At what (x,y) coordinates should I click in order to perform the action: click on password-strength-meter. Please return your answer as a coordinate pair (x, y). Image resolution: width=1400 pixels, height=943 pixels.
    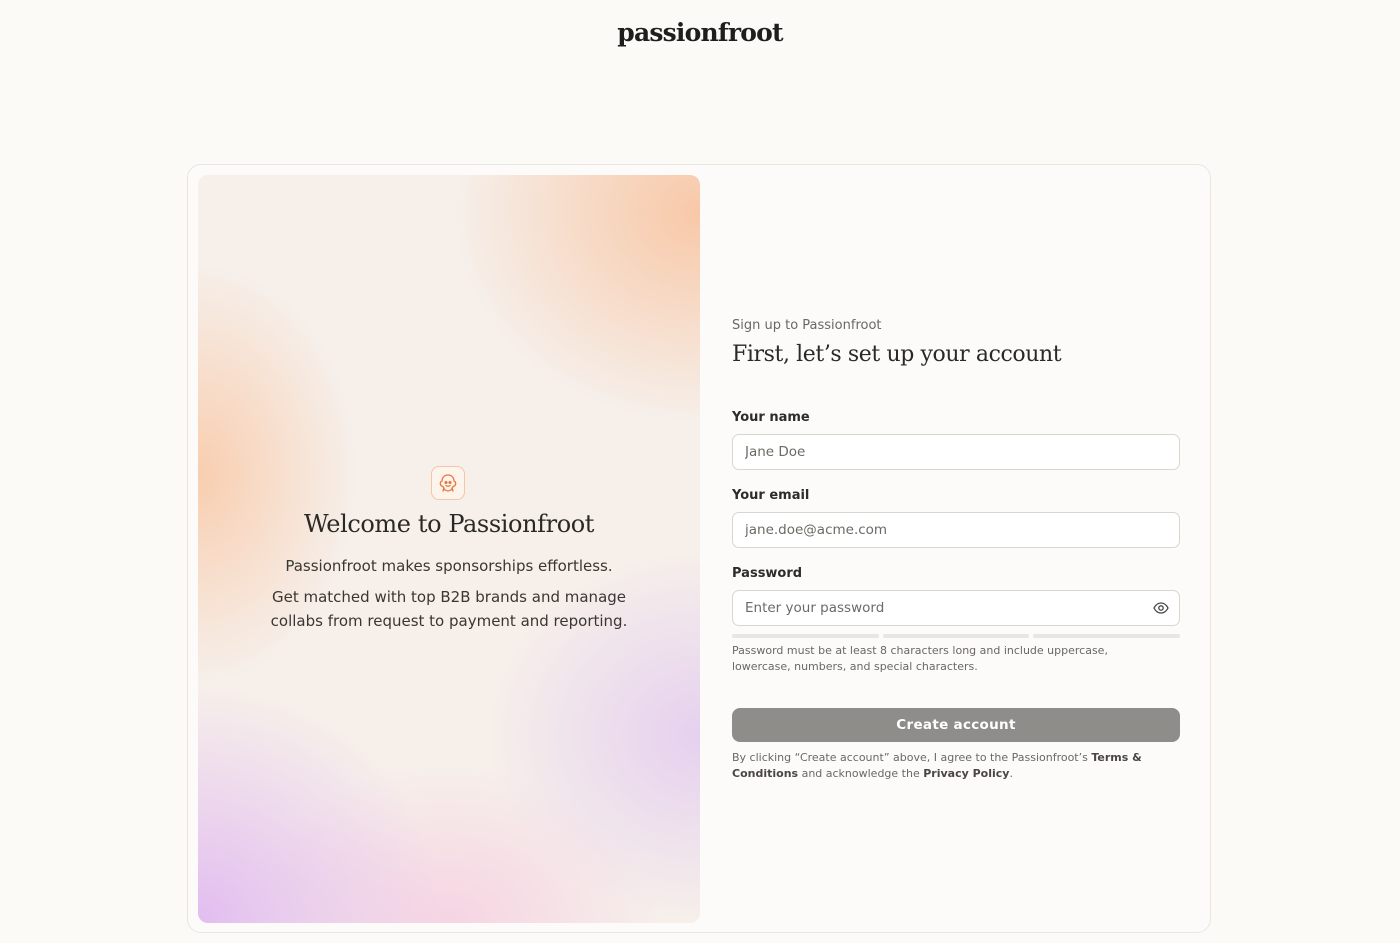
    Looking at the image, I should click on (956, 636).